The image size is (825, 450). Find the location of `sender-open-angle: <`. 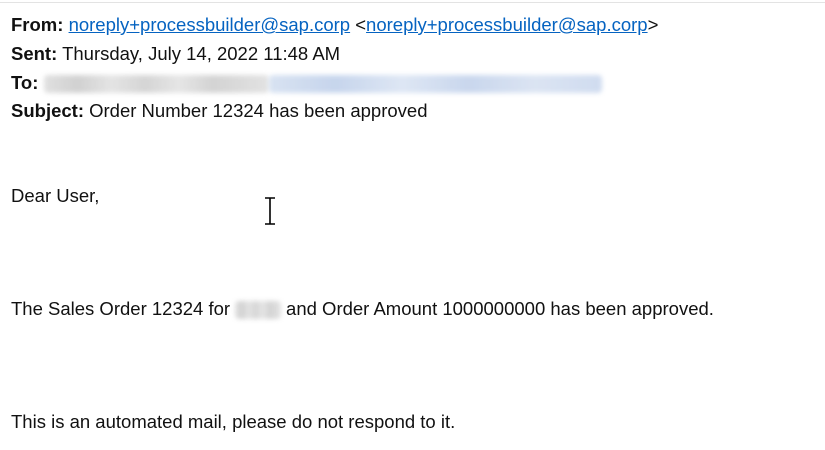

sender-open-angle: < is located at coordinates (361, 24).